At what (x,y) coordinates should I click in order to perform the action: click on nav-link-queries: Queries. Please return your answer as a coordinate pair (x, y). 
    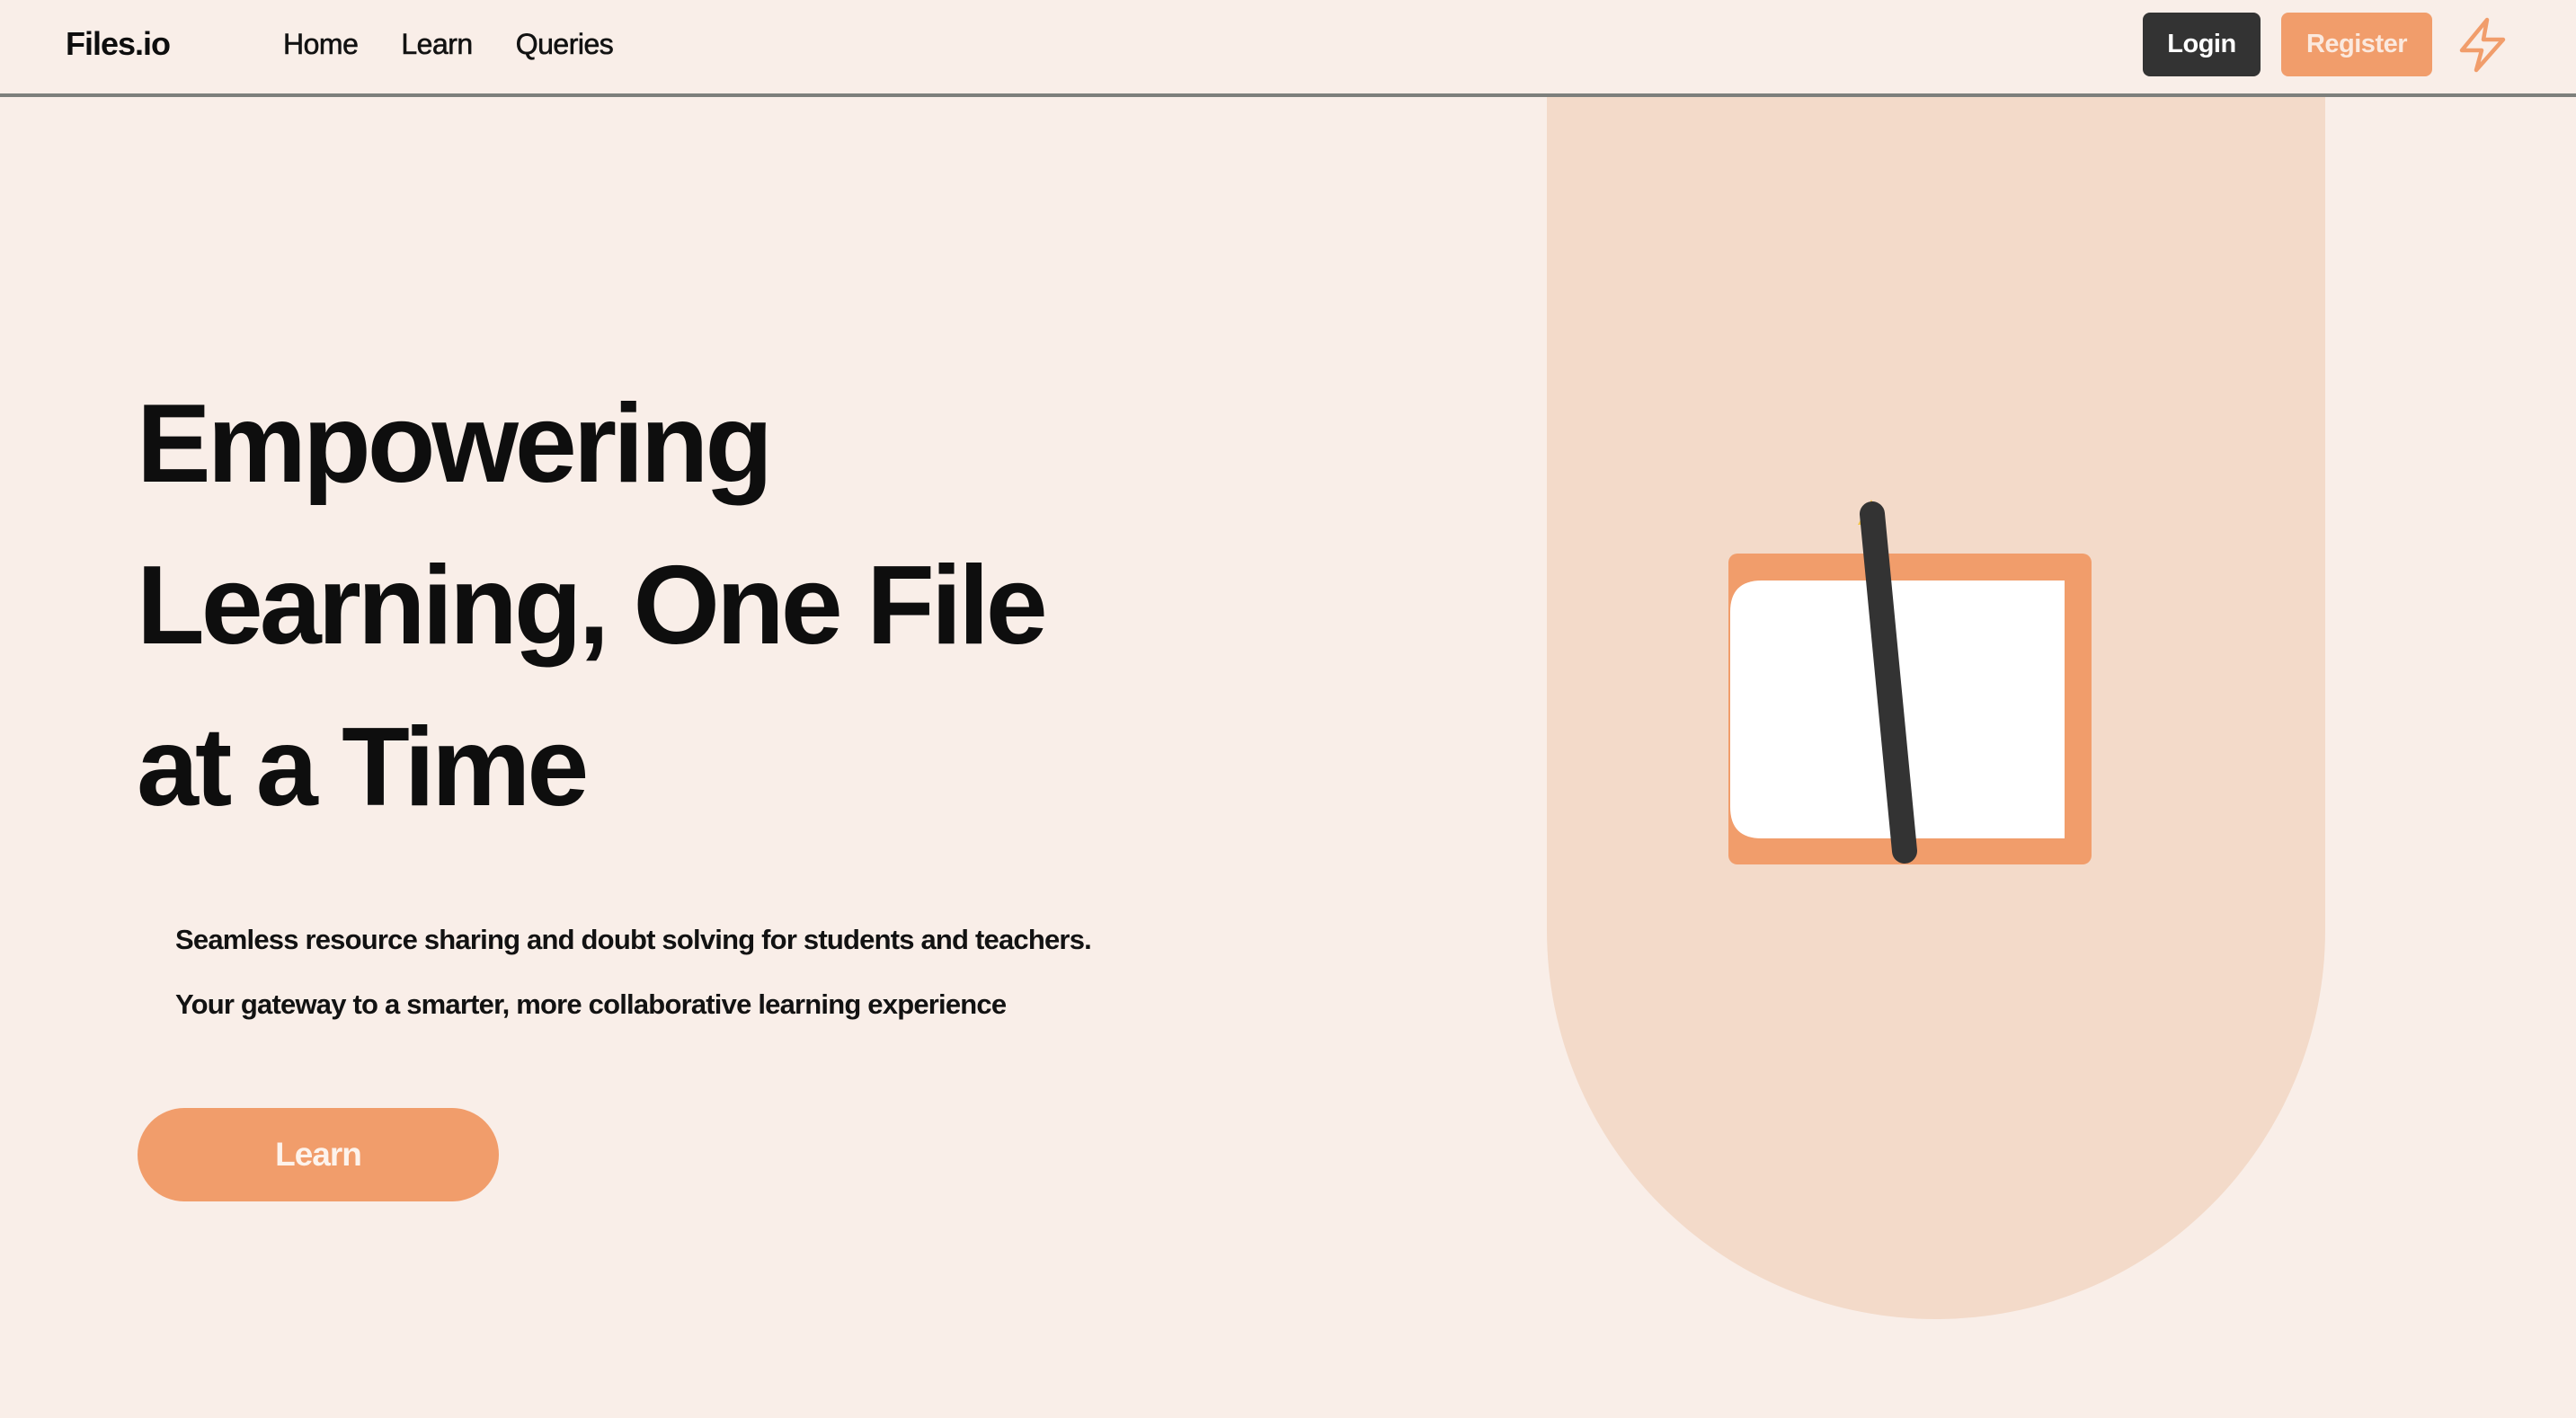
    Looking at the image, I should click on (564, 44).